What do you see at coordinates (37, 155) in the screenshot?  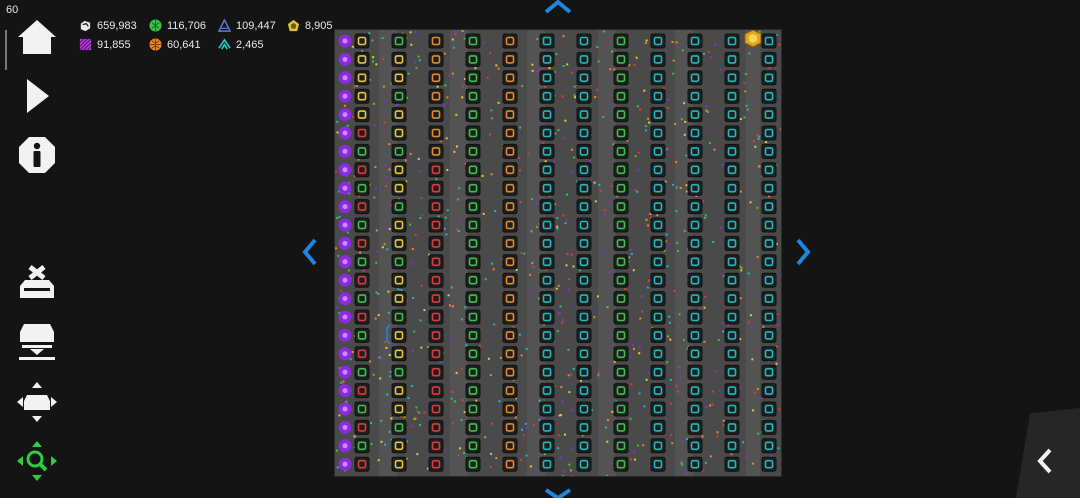 I see `info-button` at bounding box center [37, 155].